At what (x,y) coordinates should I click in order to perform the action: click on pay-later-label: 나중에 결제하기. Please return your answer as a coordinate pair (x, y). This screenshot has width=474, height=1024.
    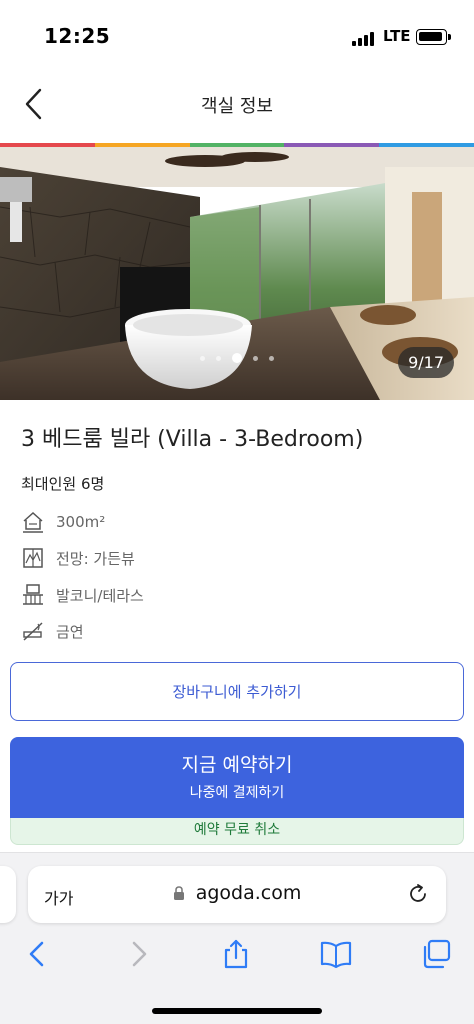
    Looking at the image, I should click on (237, 793).